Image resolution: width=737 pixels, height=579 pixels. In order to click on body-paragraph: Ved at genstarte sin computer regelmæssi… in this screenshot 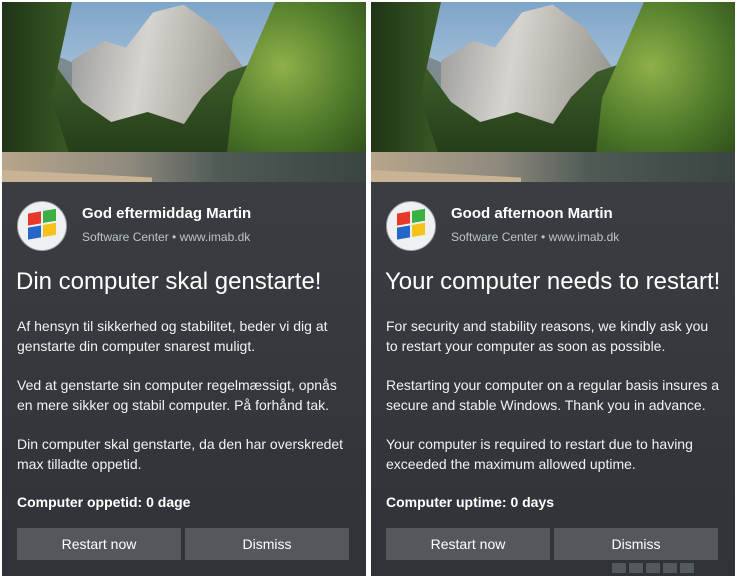, I will do `click(177, 395)`.